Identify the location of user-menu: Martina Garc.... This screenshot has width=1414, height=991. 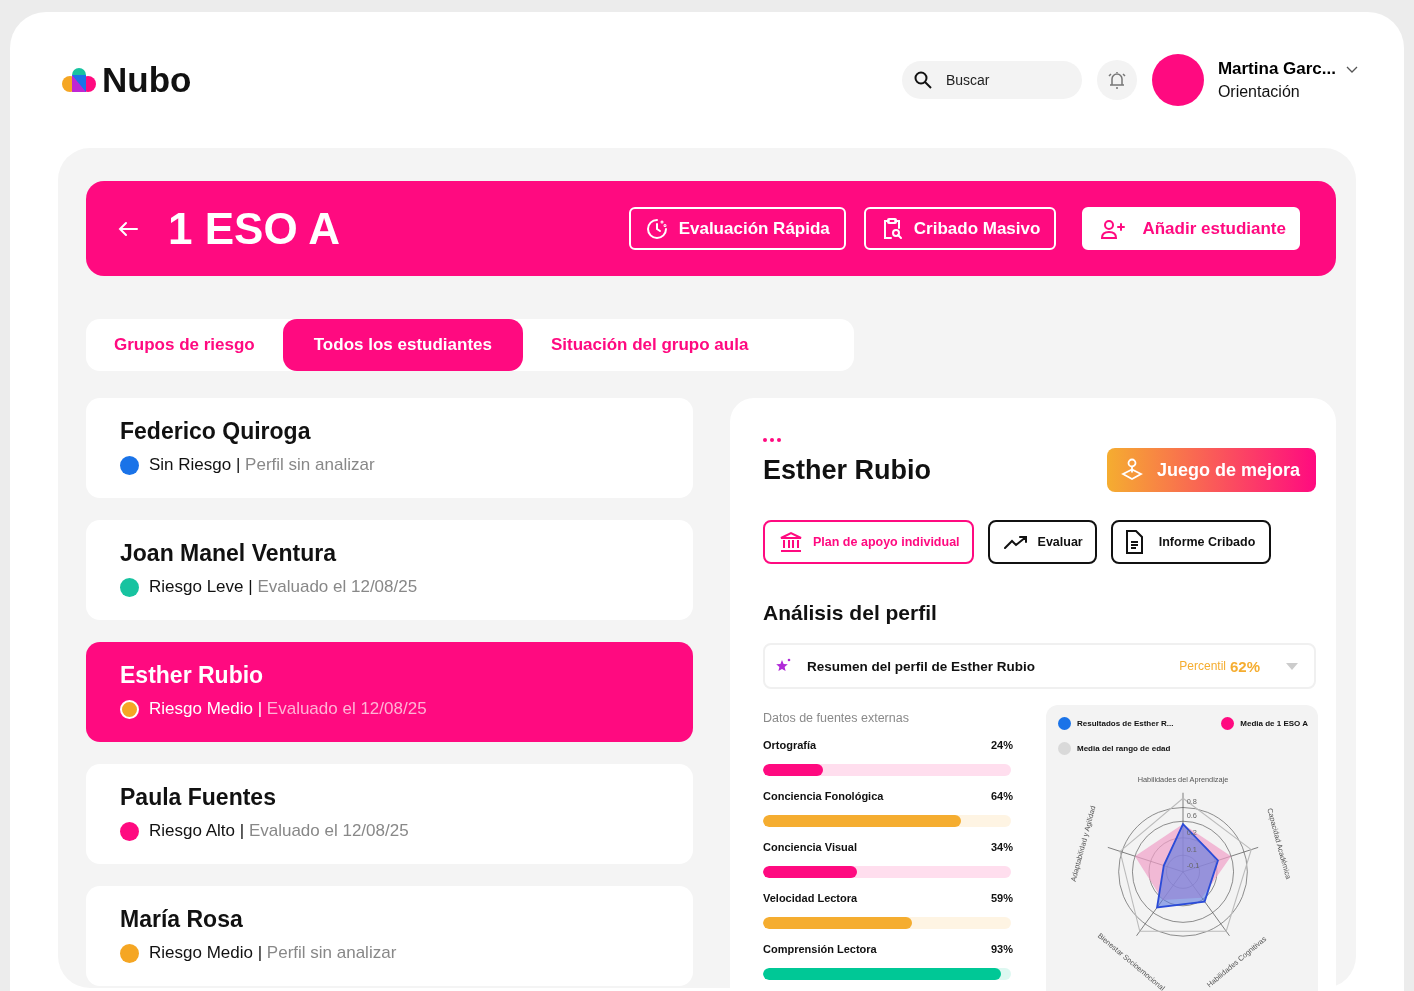
(1287, 69).